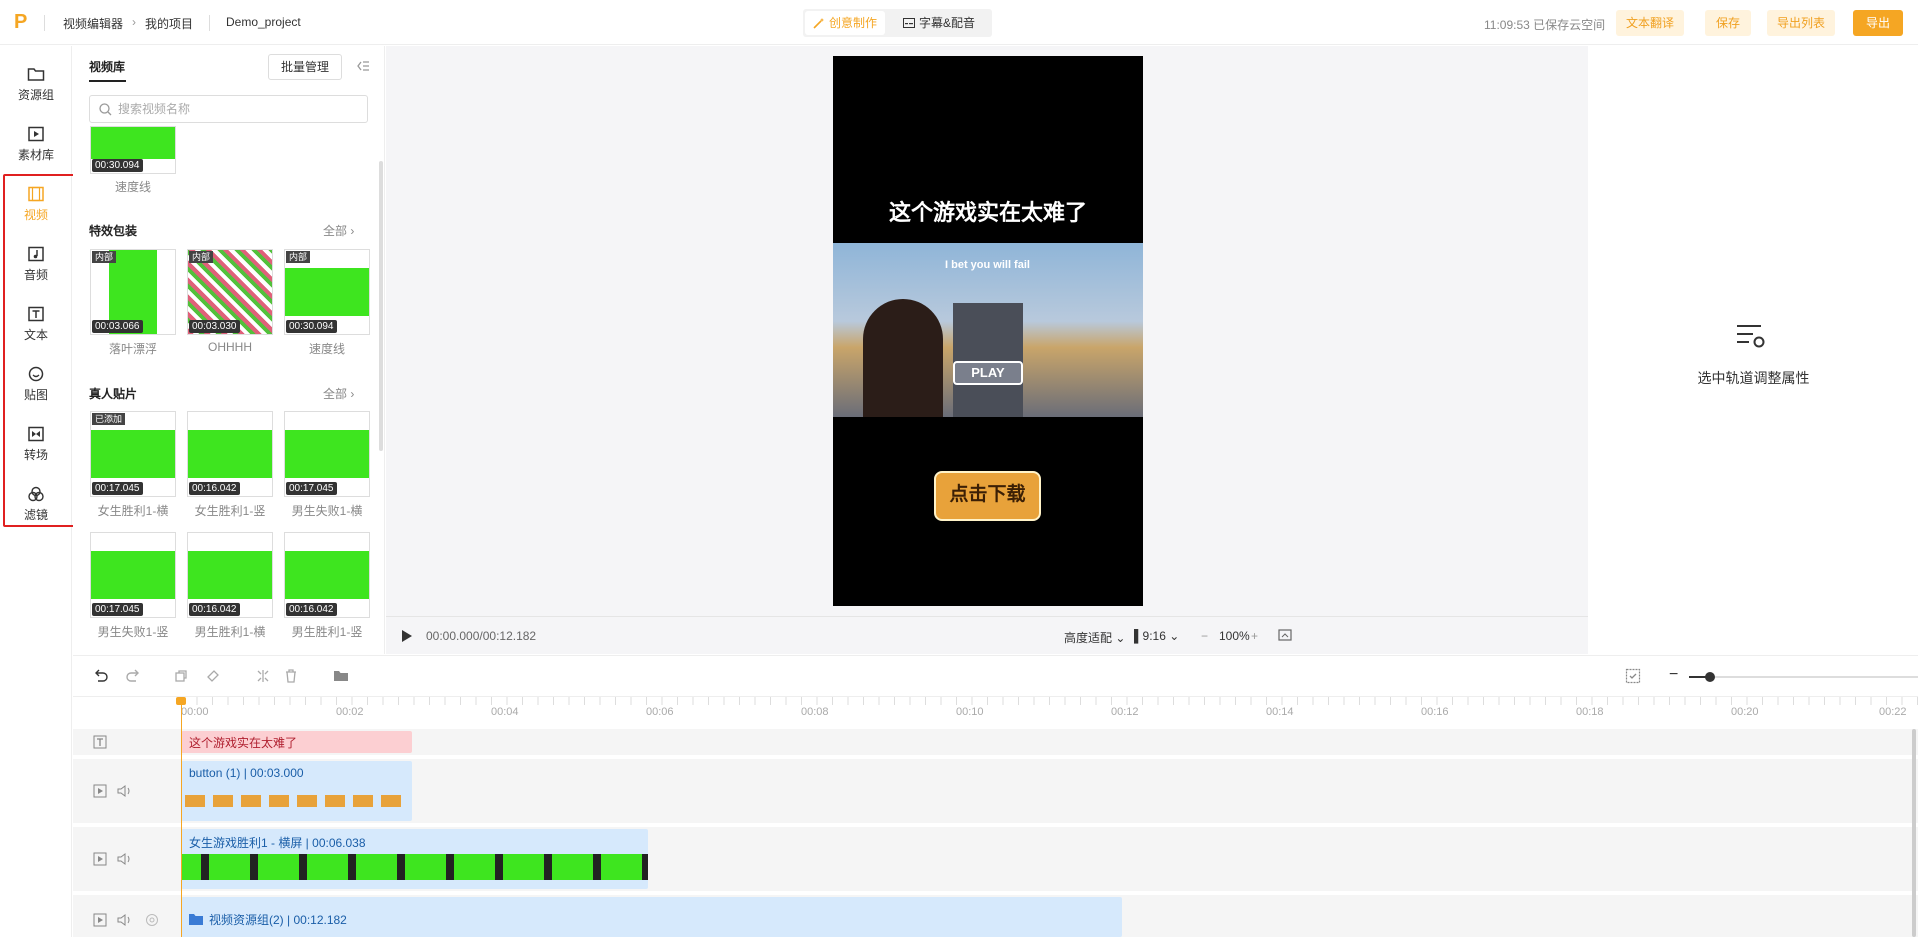 This screenshot has width=1918, height=937. I want to click on panel-scrollbar, so click(381, 306).